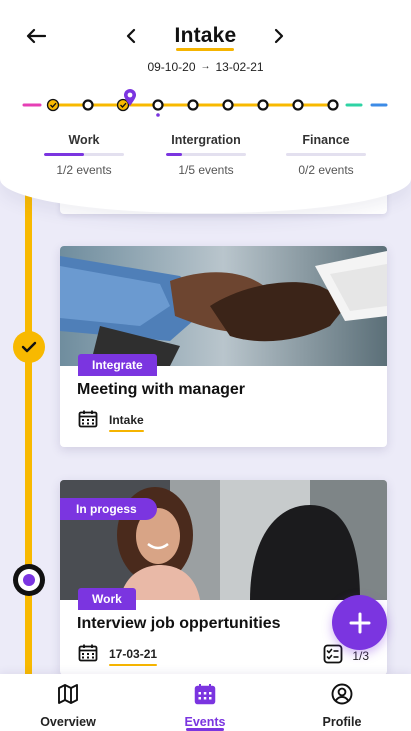 The height and width of the screenshot is (731, 411). Describe the element at coordinates (133, 656) in the screenshot. I see `event-date: 17-03-21` at that location.